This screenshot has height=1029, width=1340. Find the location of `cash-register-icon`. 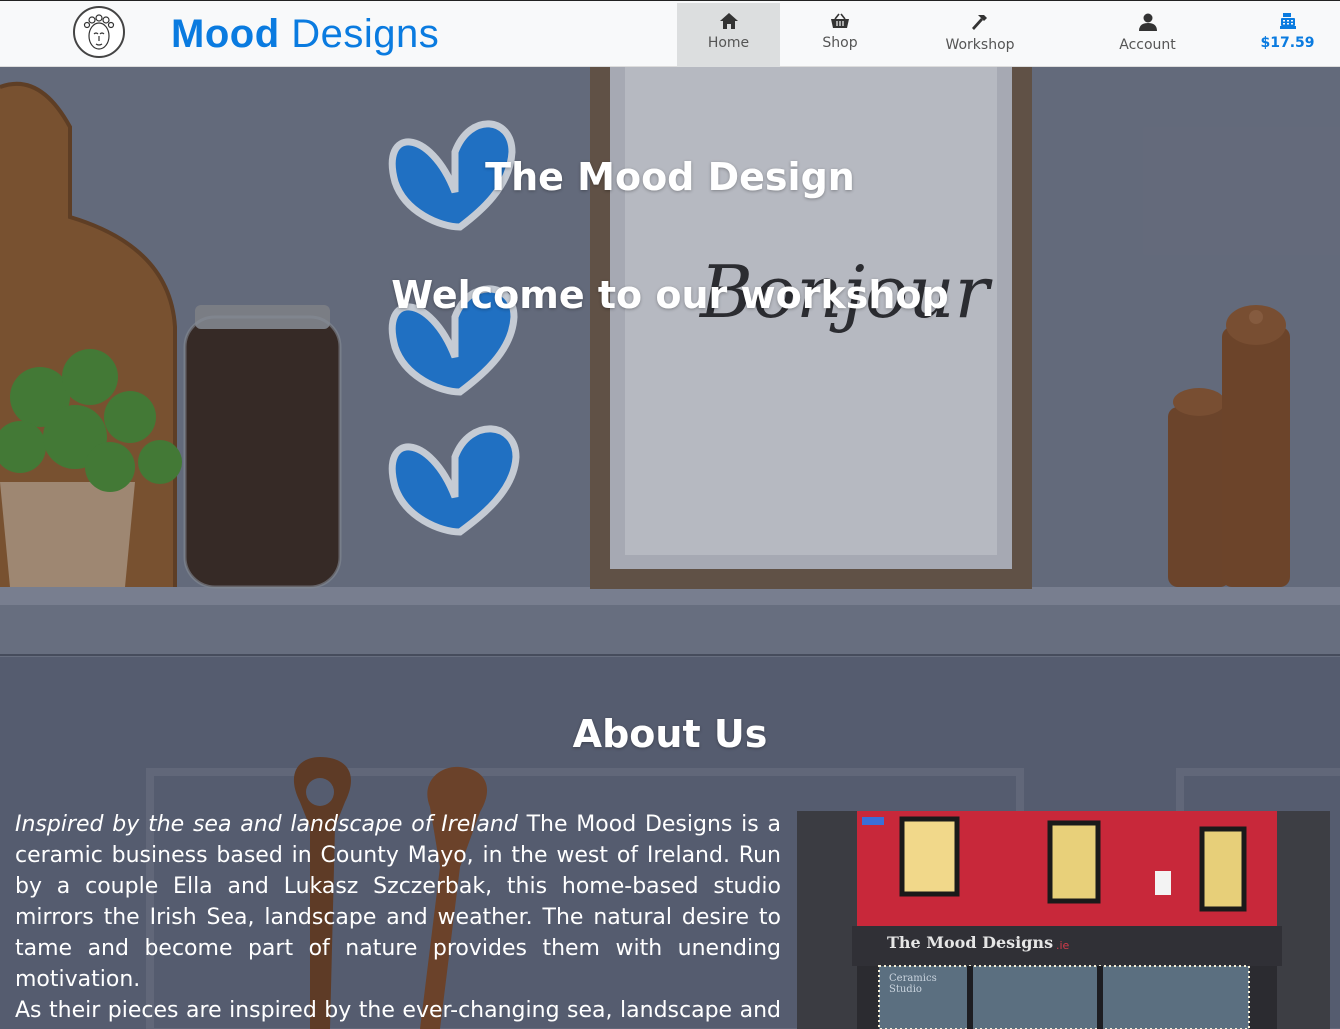

cash-register-icon is located at coordinates (1287, 21).